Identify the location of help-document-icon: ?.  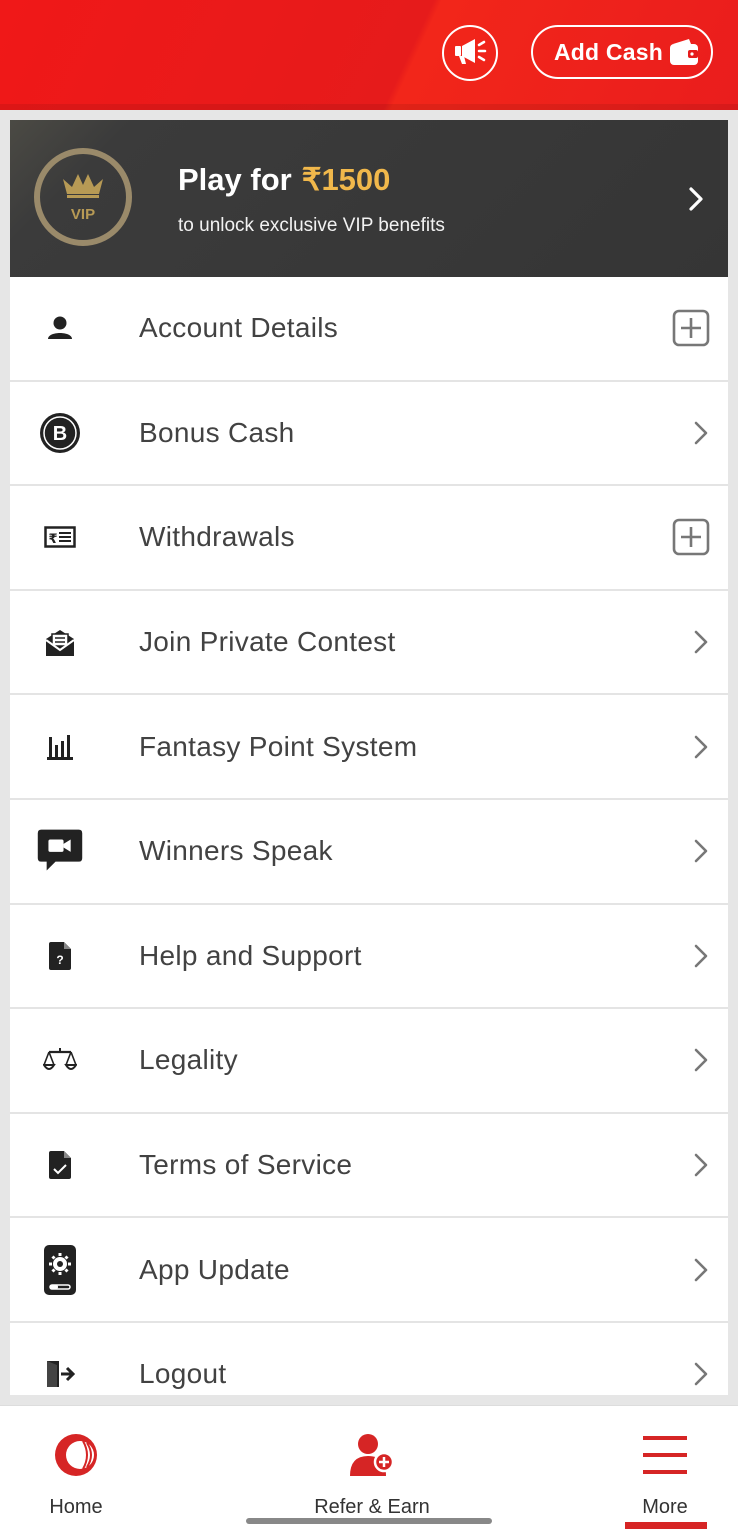
(60, 956).